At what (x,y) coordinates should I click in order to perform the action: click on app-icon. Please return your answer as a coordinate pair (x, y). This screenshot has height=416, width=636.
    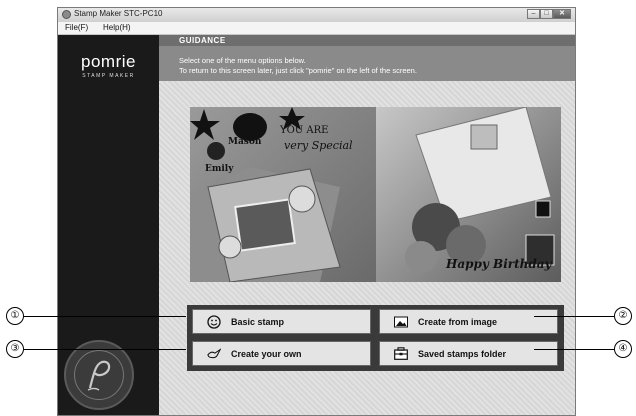
    Looking at the image, I should click on (66, 14).